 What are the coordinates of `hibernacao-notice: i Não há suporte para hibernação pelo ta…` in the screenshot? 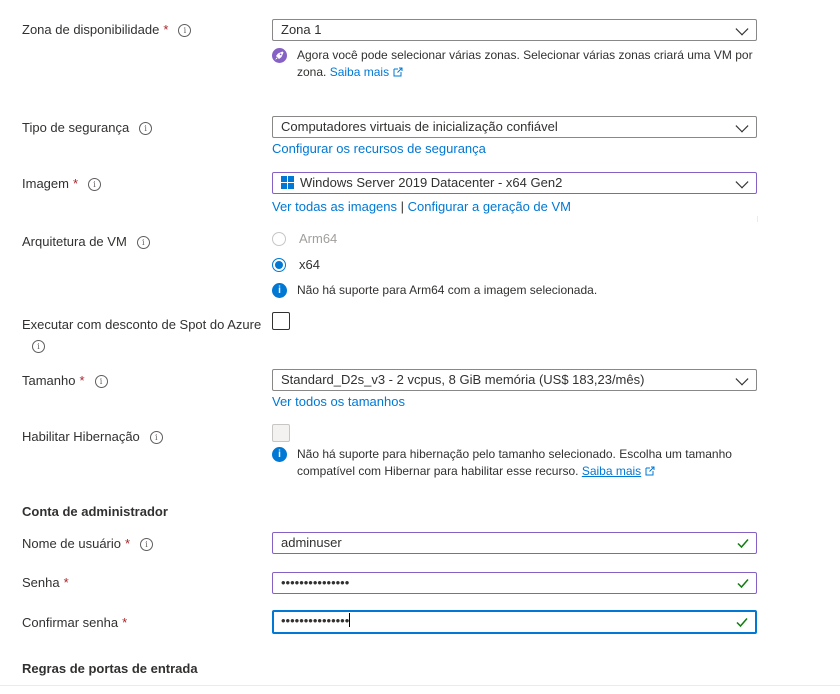 It's located at (509, 463).